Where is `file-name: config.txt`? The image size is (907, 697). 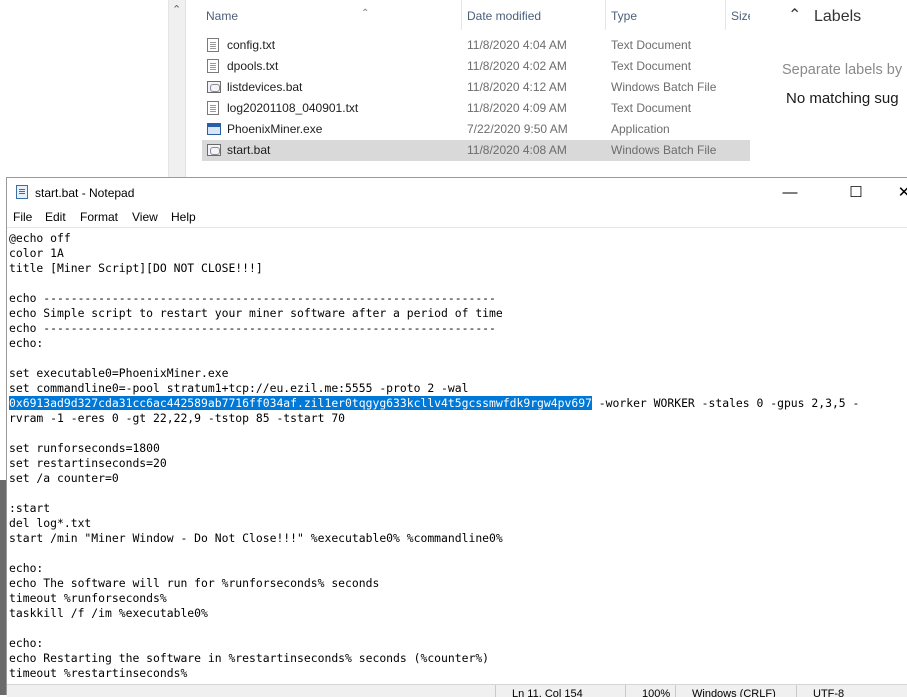
file-name: config.txt is located at coordinates (251, 45).